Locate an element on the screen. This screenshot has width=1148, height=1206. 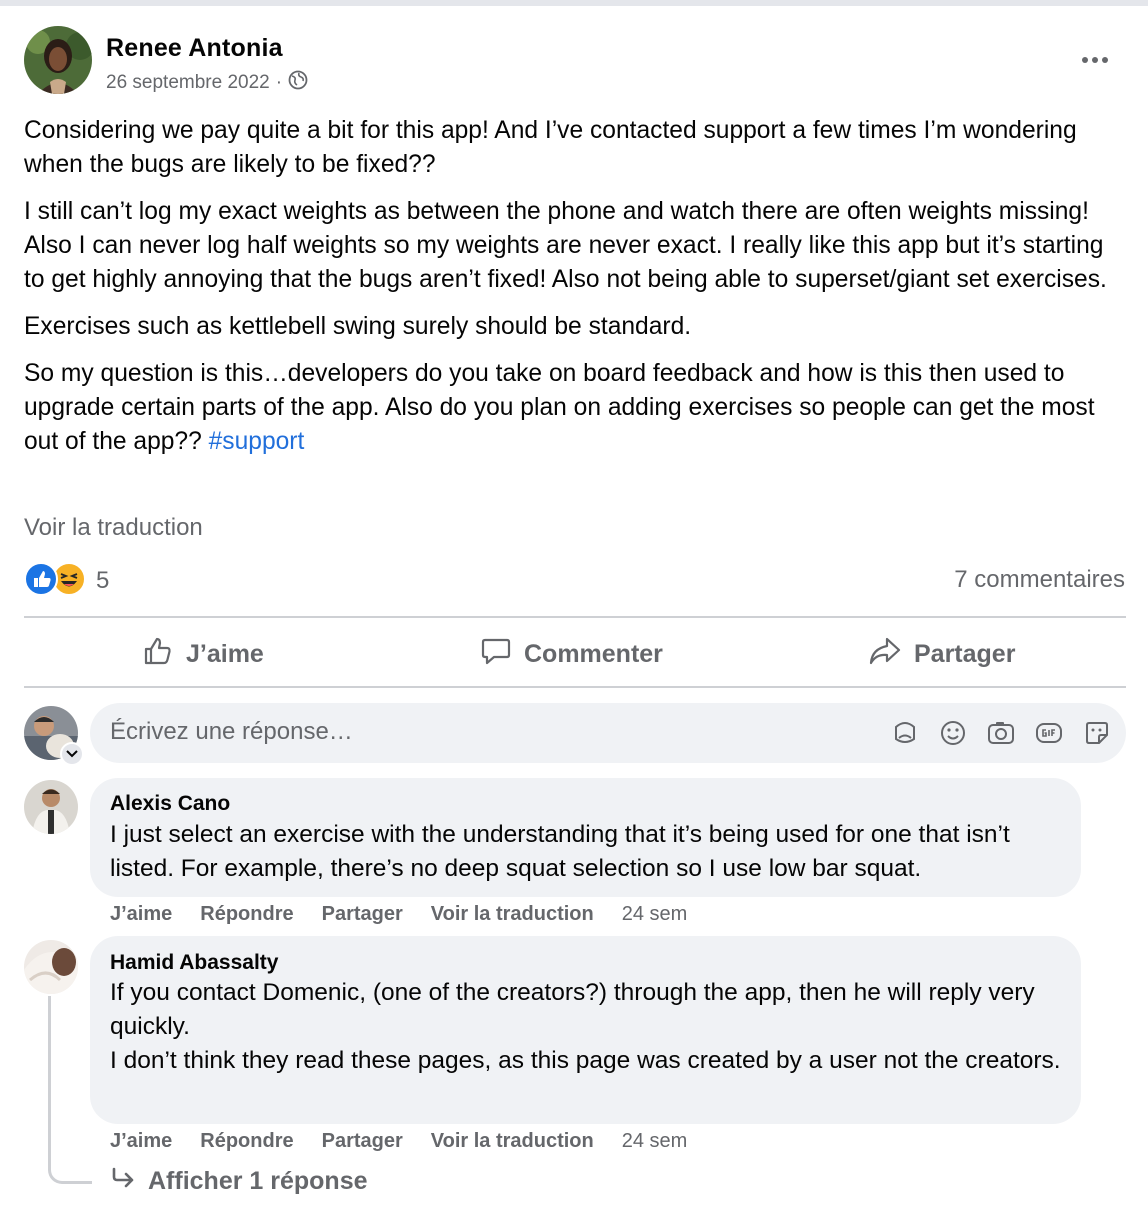
share-button: Partager is located at coordinates (941, 654).